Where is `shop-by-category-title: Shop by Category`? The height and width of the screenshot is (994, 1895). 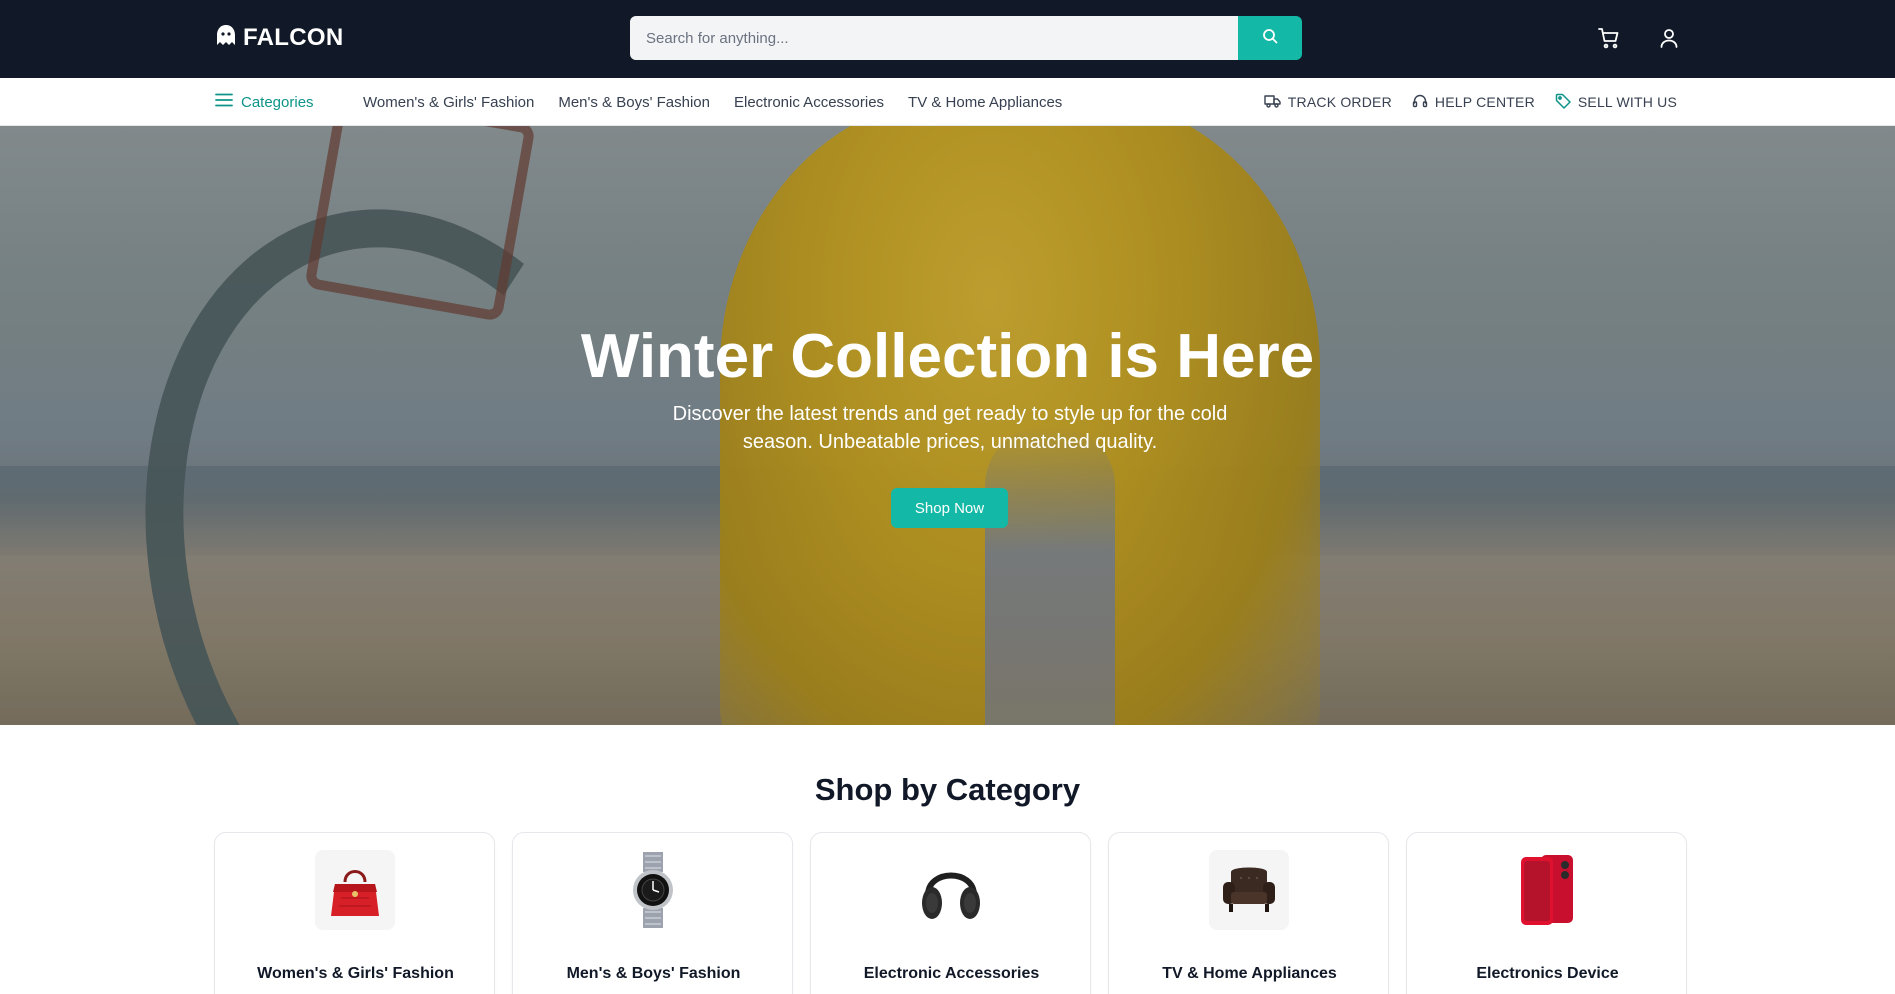
shop-by-category-title: Shop by Category is located at coordinates (947, 789).